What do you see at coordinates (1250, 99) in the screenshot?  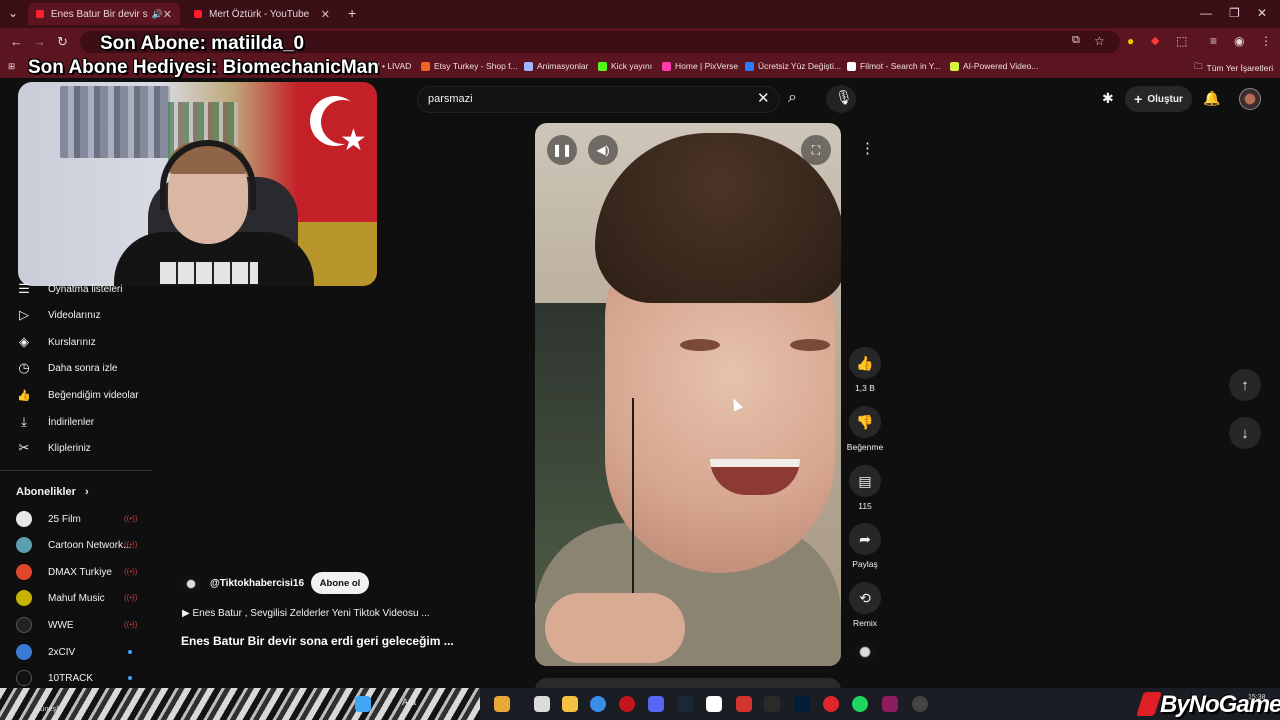 I see `account-avatar` at bounding box center [1250, 99].